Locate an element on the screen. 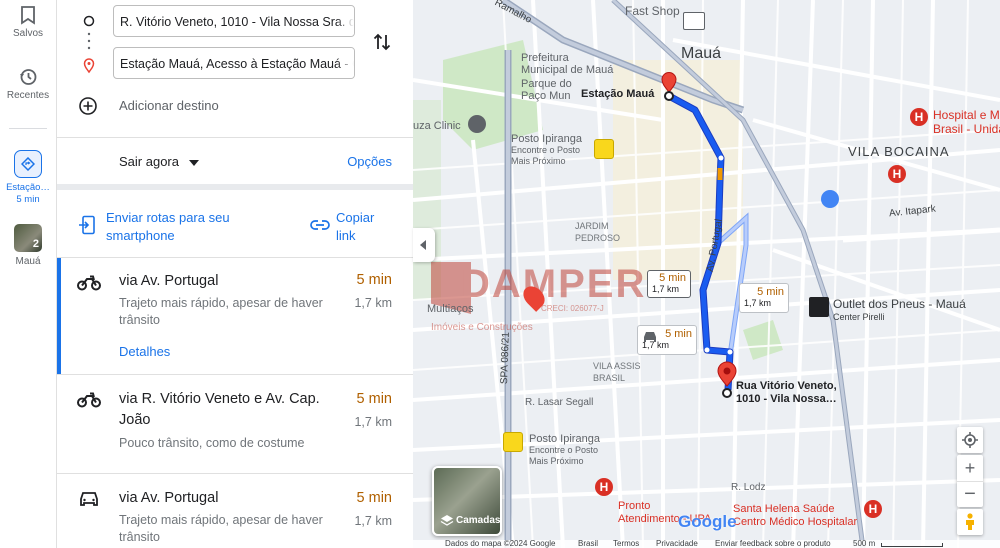 This screenshot has width=1000, height=548. layers-button: Camadas is located at coordinates (467, 501).